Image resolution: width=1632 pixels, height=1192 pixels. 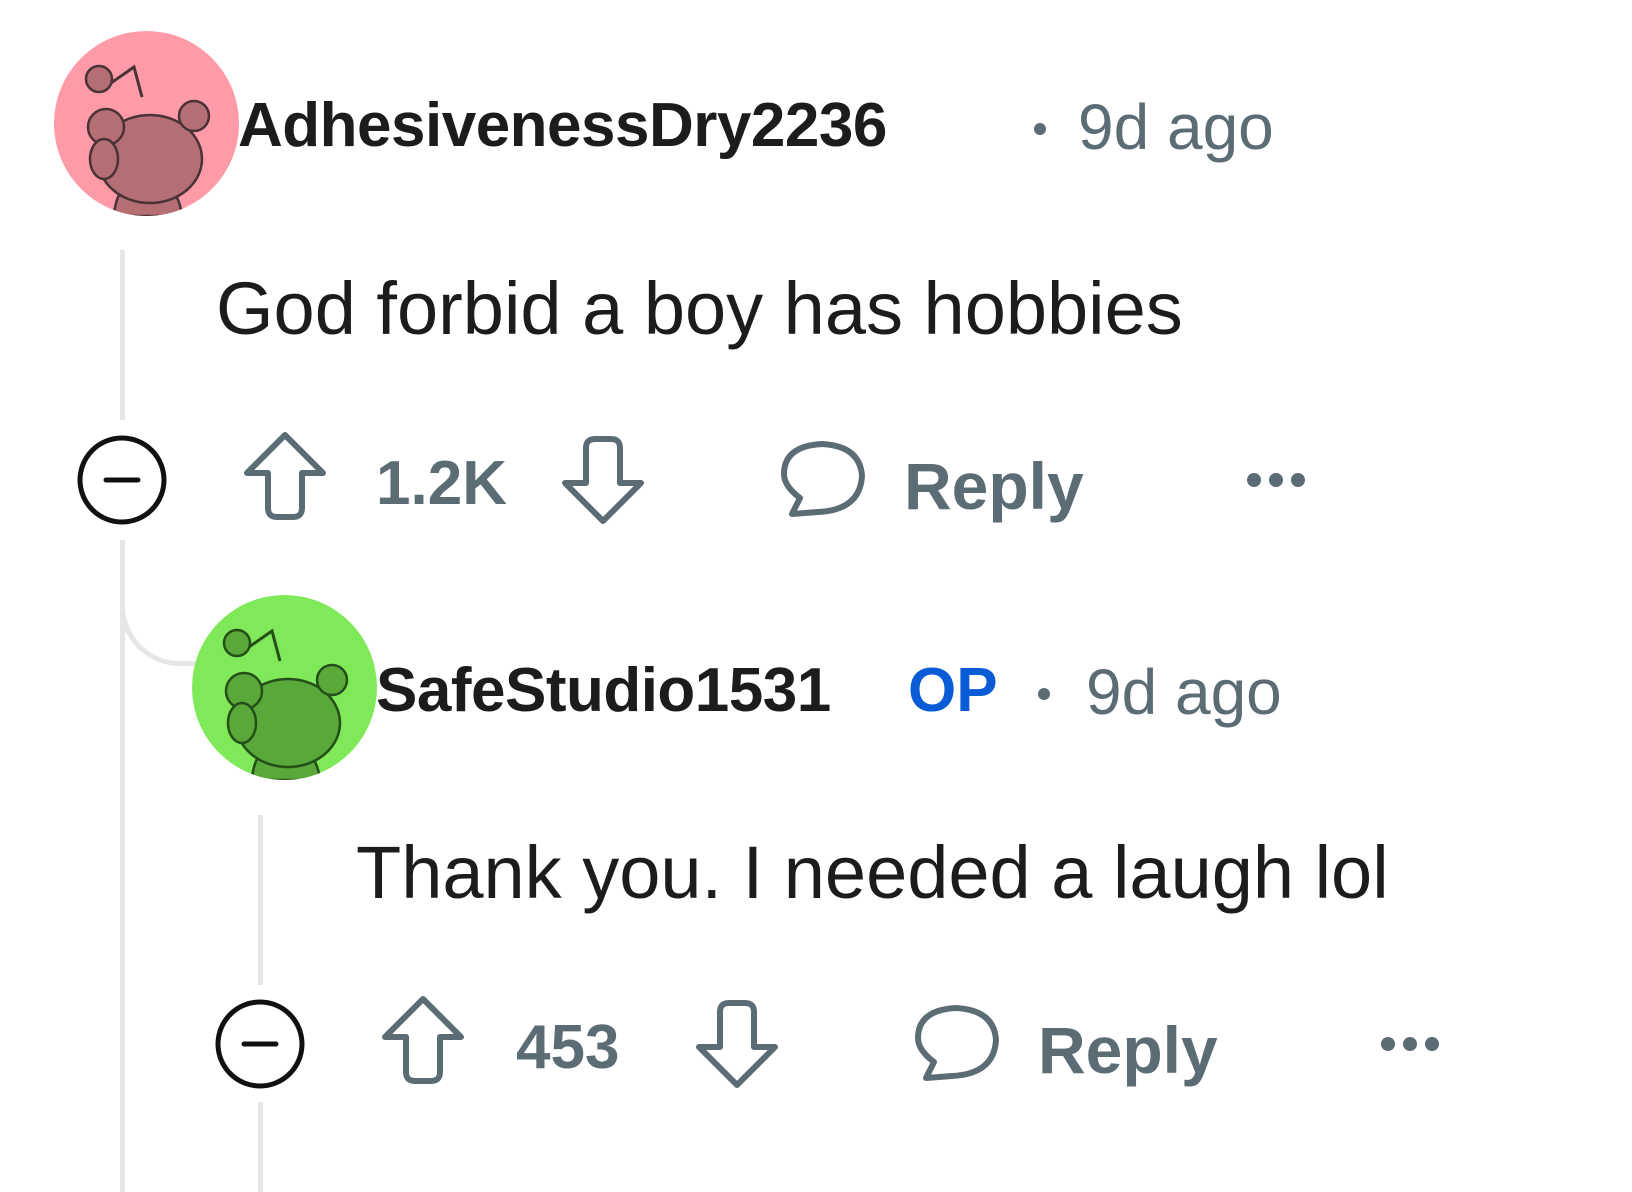 I want to click on username: AdhesivenessDry2236, so click(x=562, y=125).